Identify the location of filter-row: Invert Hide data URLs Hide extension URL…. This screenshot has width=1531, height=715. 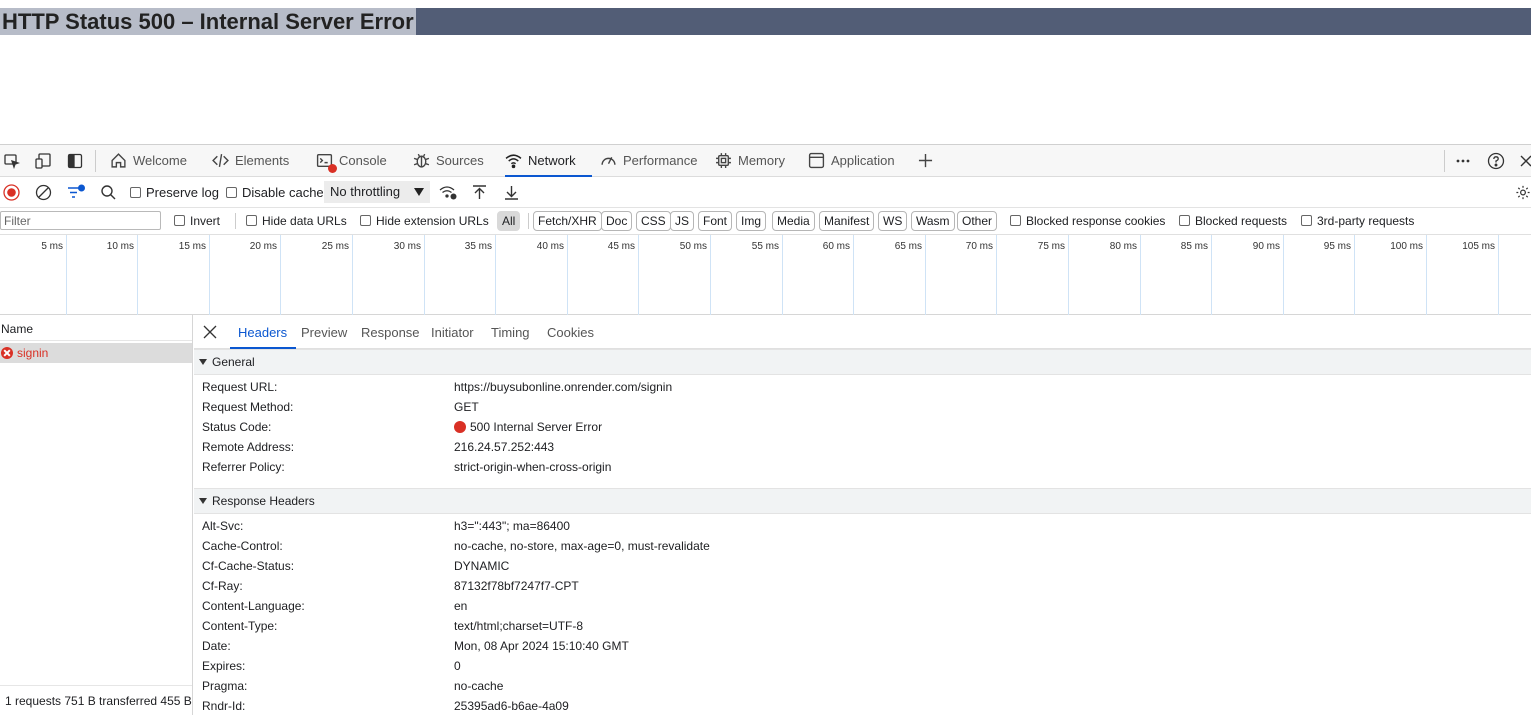
(765, 221).